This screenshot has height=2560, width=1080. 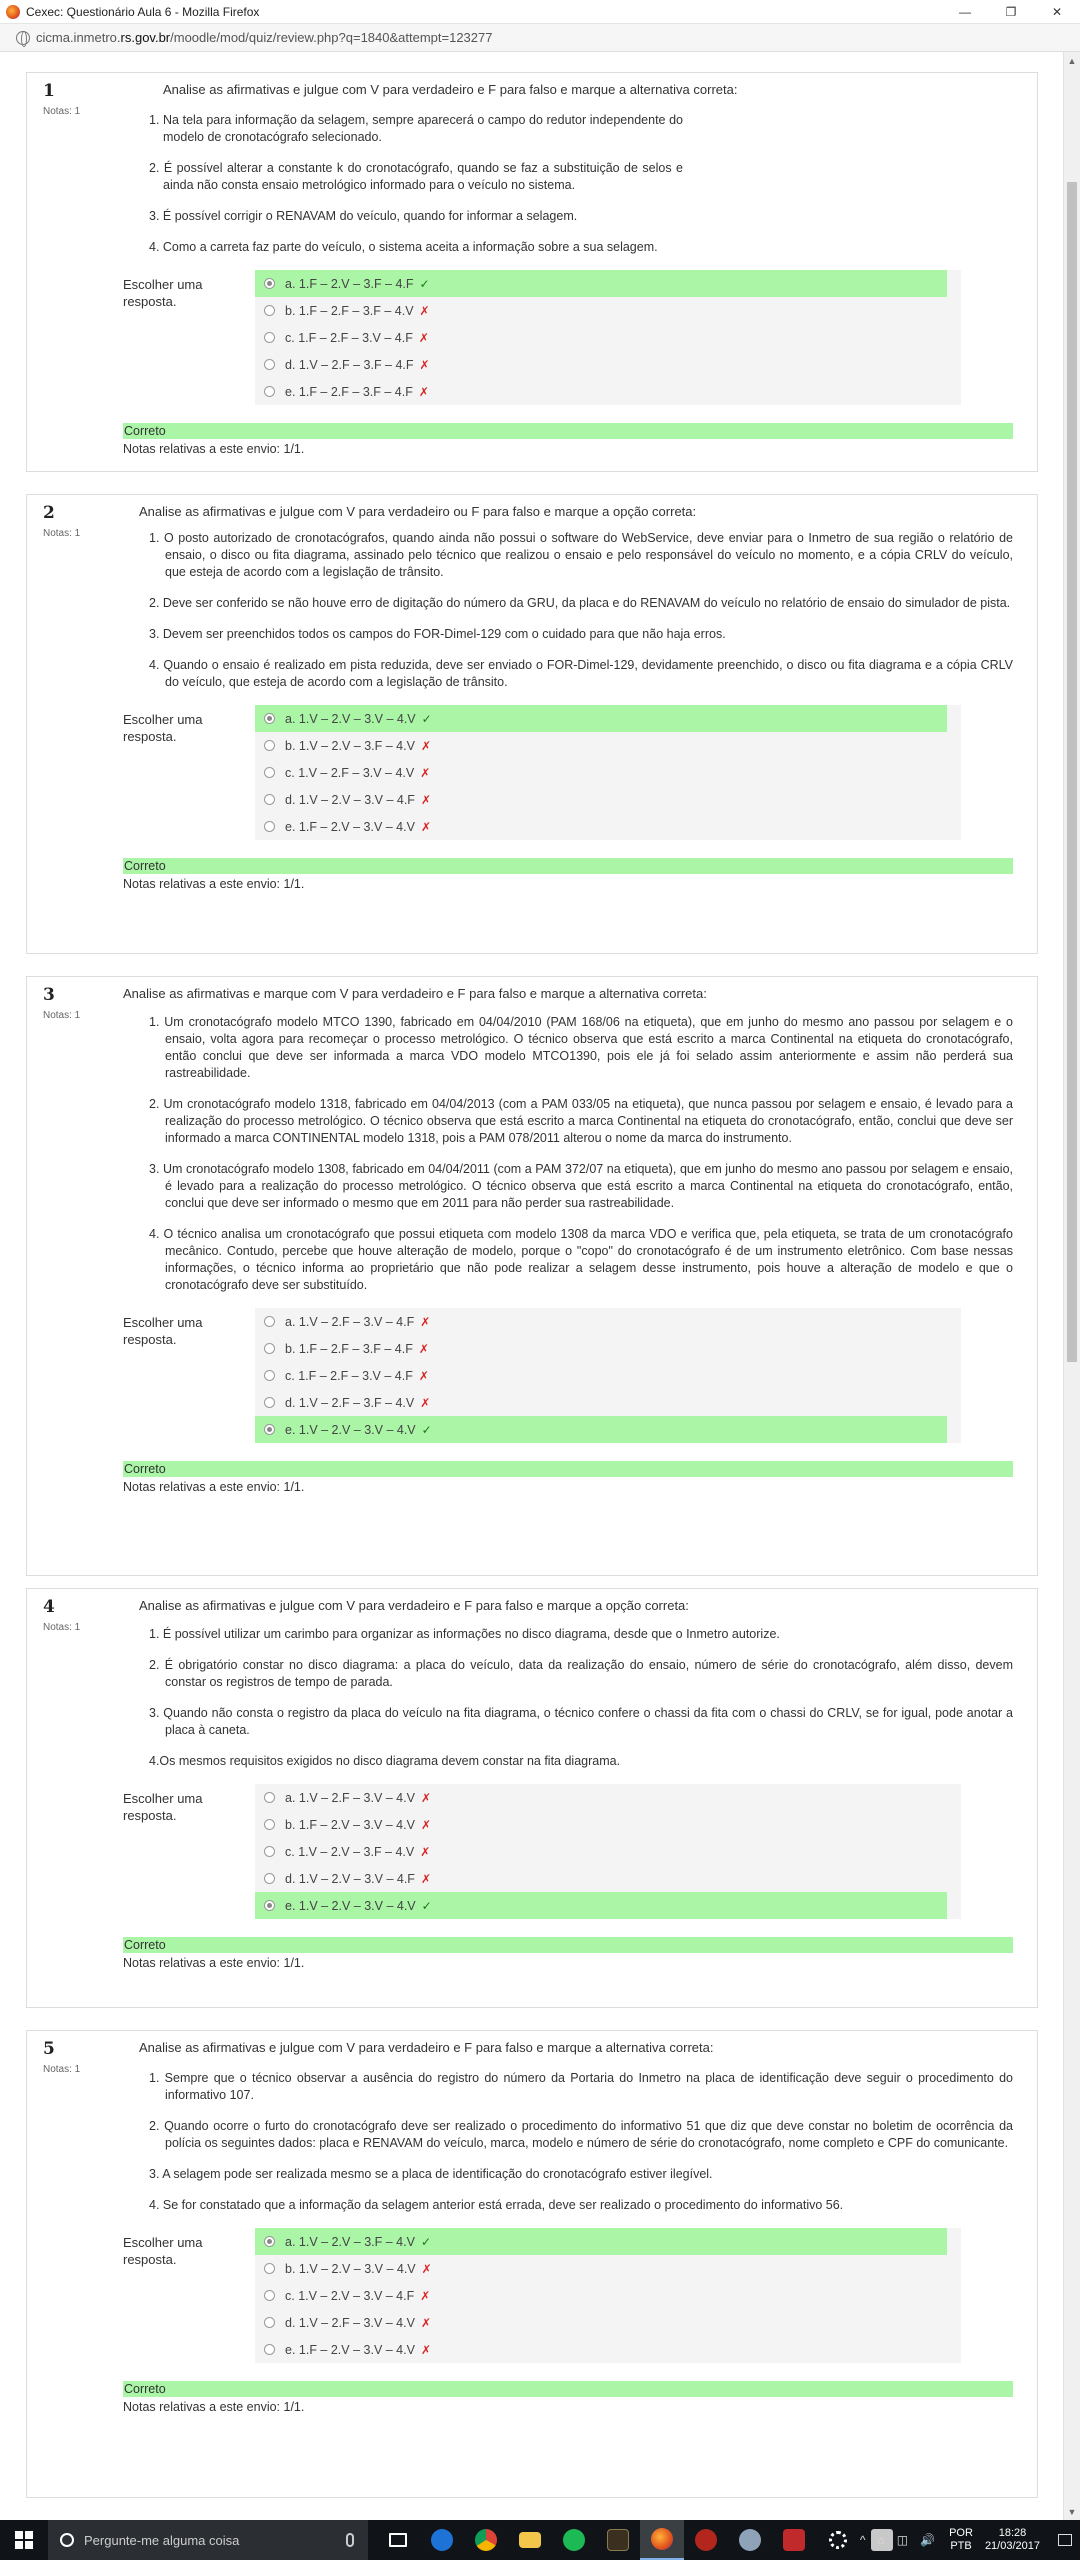 I want to click on restore-button: ❐, so click(x=1011, y=12).